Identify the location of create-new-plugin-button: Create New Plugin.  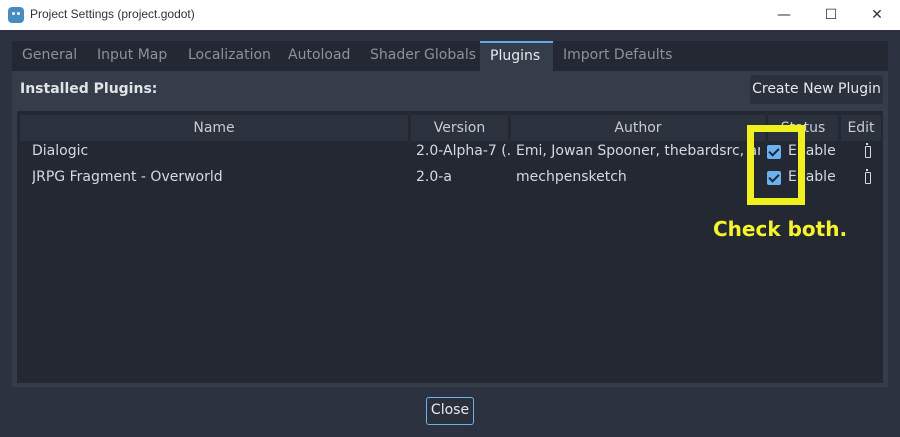
(816, 89).